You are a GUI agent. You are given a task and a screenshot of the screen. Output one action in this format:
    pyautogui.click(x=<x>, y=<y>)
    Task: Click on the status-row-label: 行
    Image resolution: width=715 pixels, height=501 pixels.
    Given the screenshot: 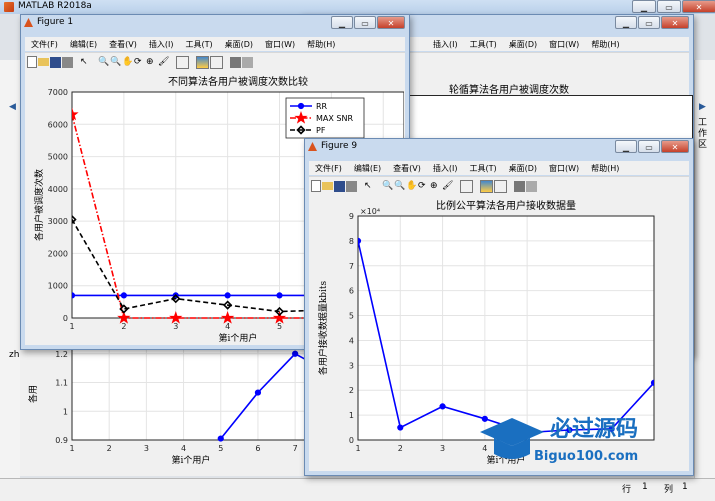 What is the action you would take?
    pyautogui.click(x=627, y=490)
    